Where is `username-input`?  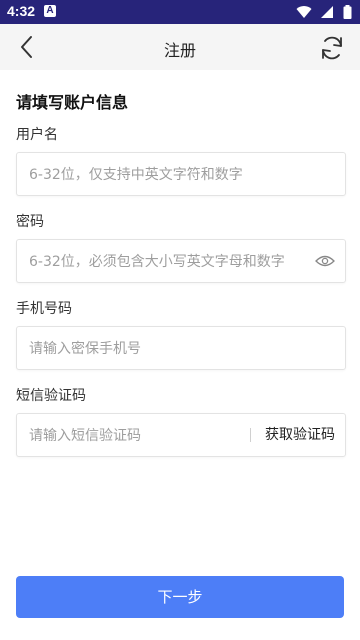 username-input is located at coordinates (166, 175).